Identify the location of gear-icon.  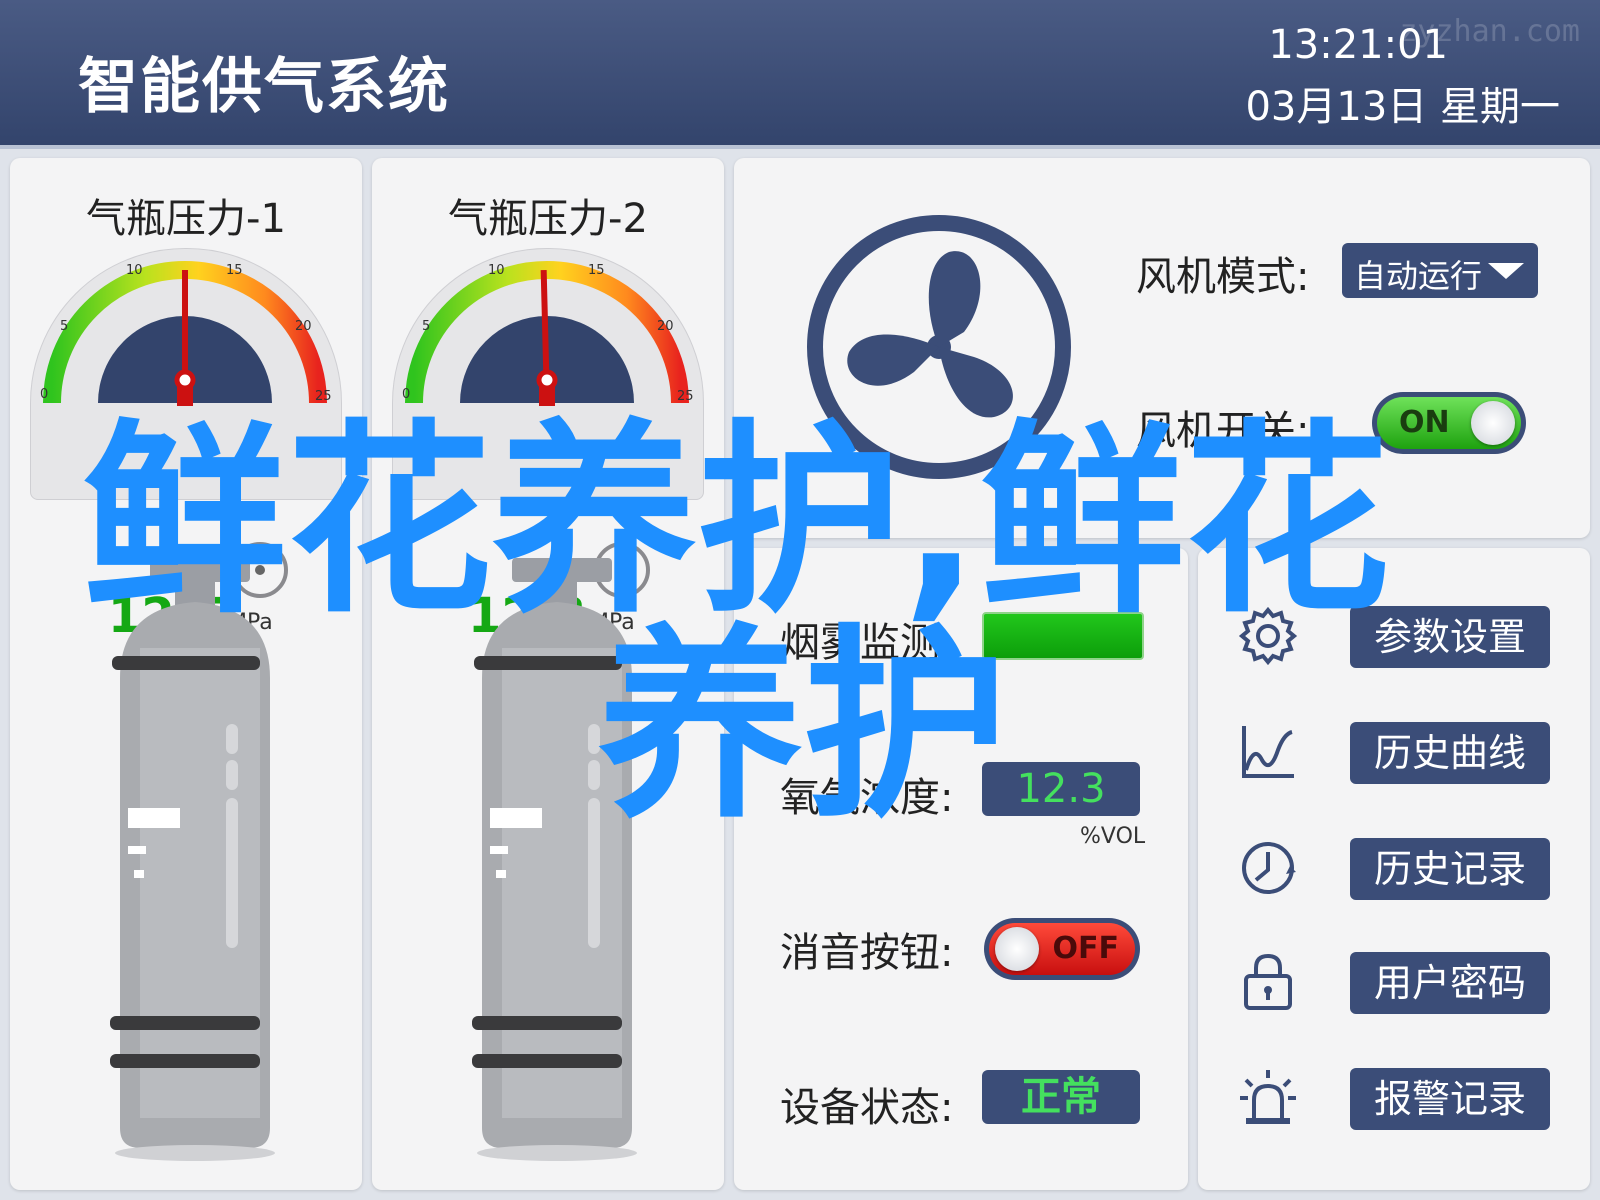
(1268, 636).